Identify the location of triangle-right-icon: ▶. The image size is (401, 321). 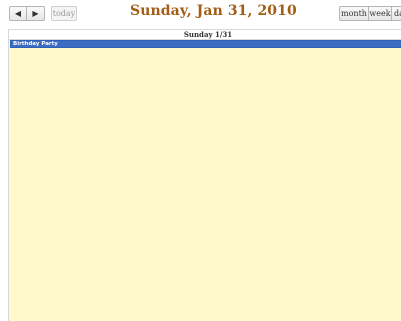
(35, 13).